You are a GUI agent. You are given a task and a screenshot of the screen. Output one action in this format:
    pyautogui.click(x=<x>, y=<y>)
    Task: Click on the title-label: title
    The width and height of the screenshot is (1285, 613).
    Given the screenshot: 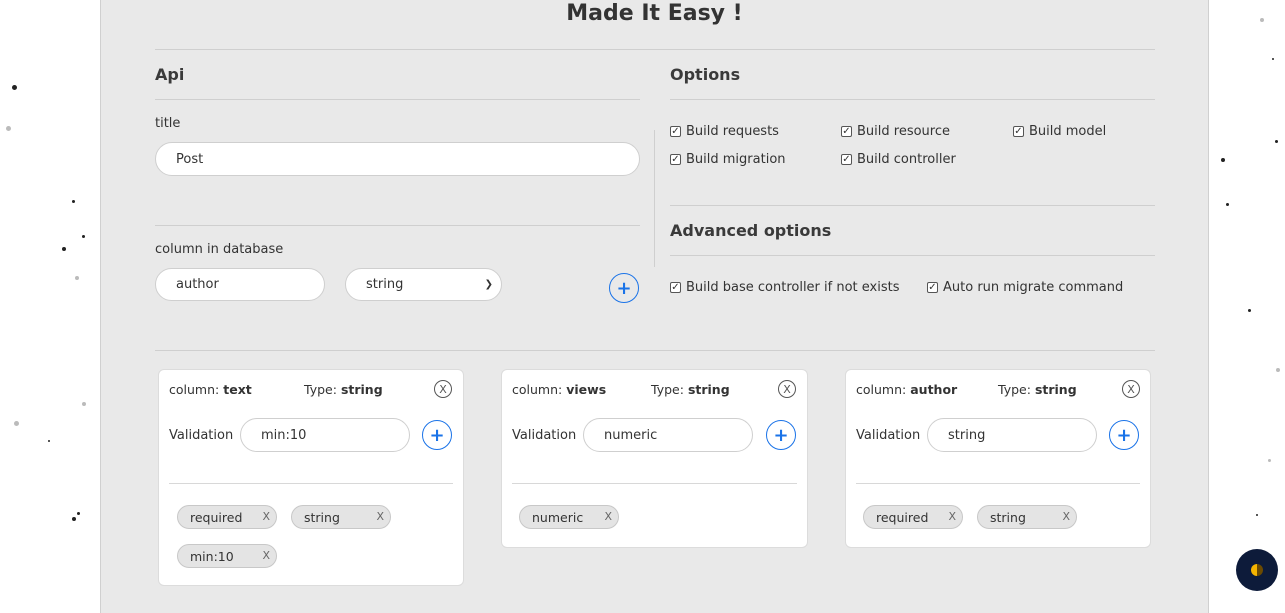 What is the action you would take?
    pyautogui.click(x=168, y=123)
    